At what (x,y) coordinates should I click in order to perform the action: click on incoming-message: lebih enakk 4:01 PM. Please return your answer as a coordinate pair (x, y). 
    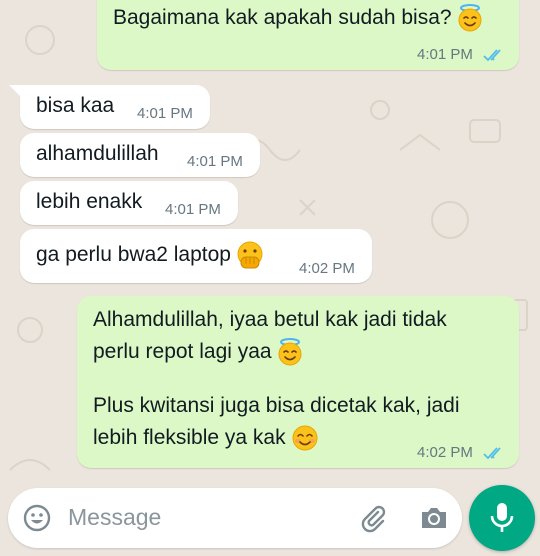
    Looking at the image, I should click on (129, 203).